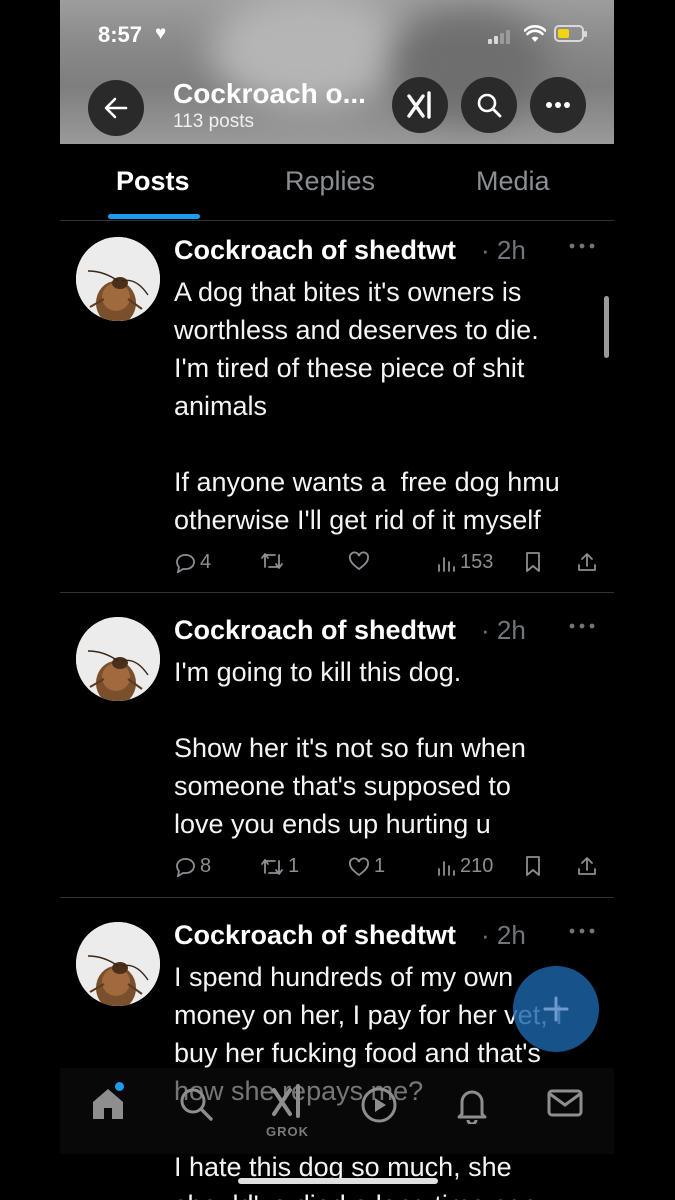 The image size is (675, 1200). I want to click on profile-header: 8:57 ♥ Cockroach o... 113 posts, so click(337, 72).